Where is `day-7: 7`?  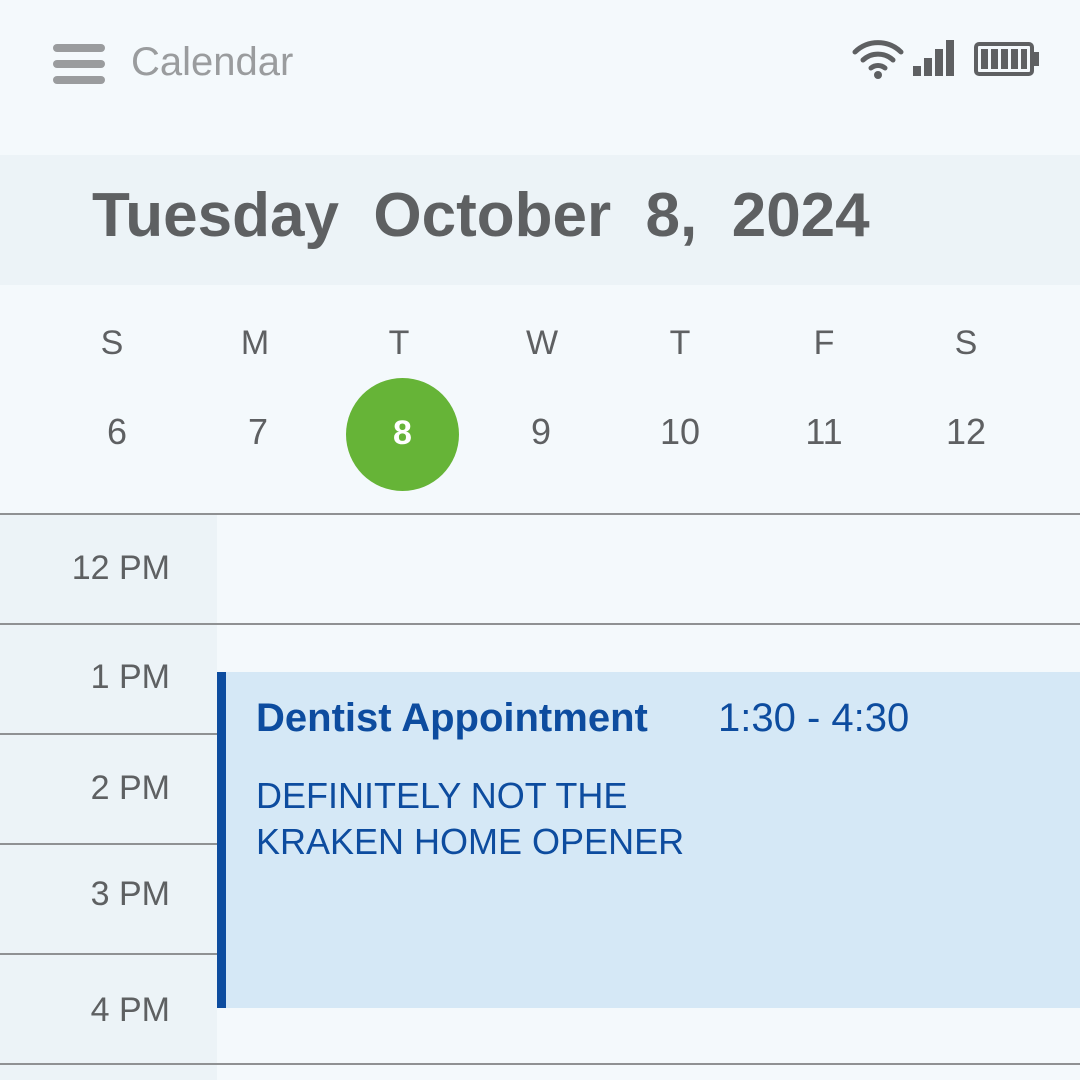
day-7: 7 is located at coordinates (258, 432).